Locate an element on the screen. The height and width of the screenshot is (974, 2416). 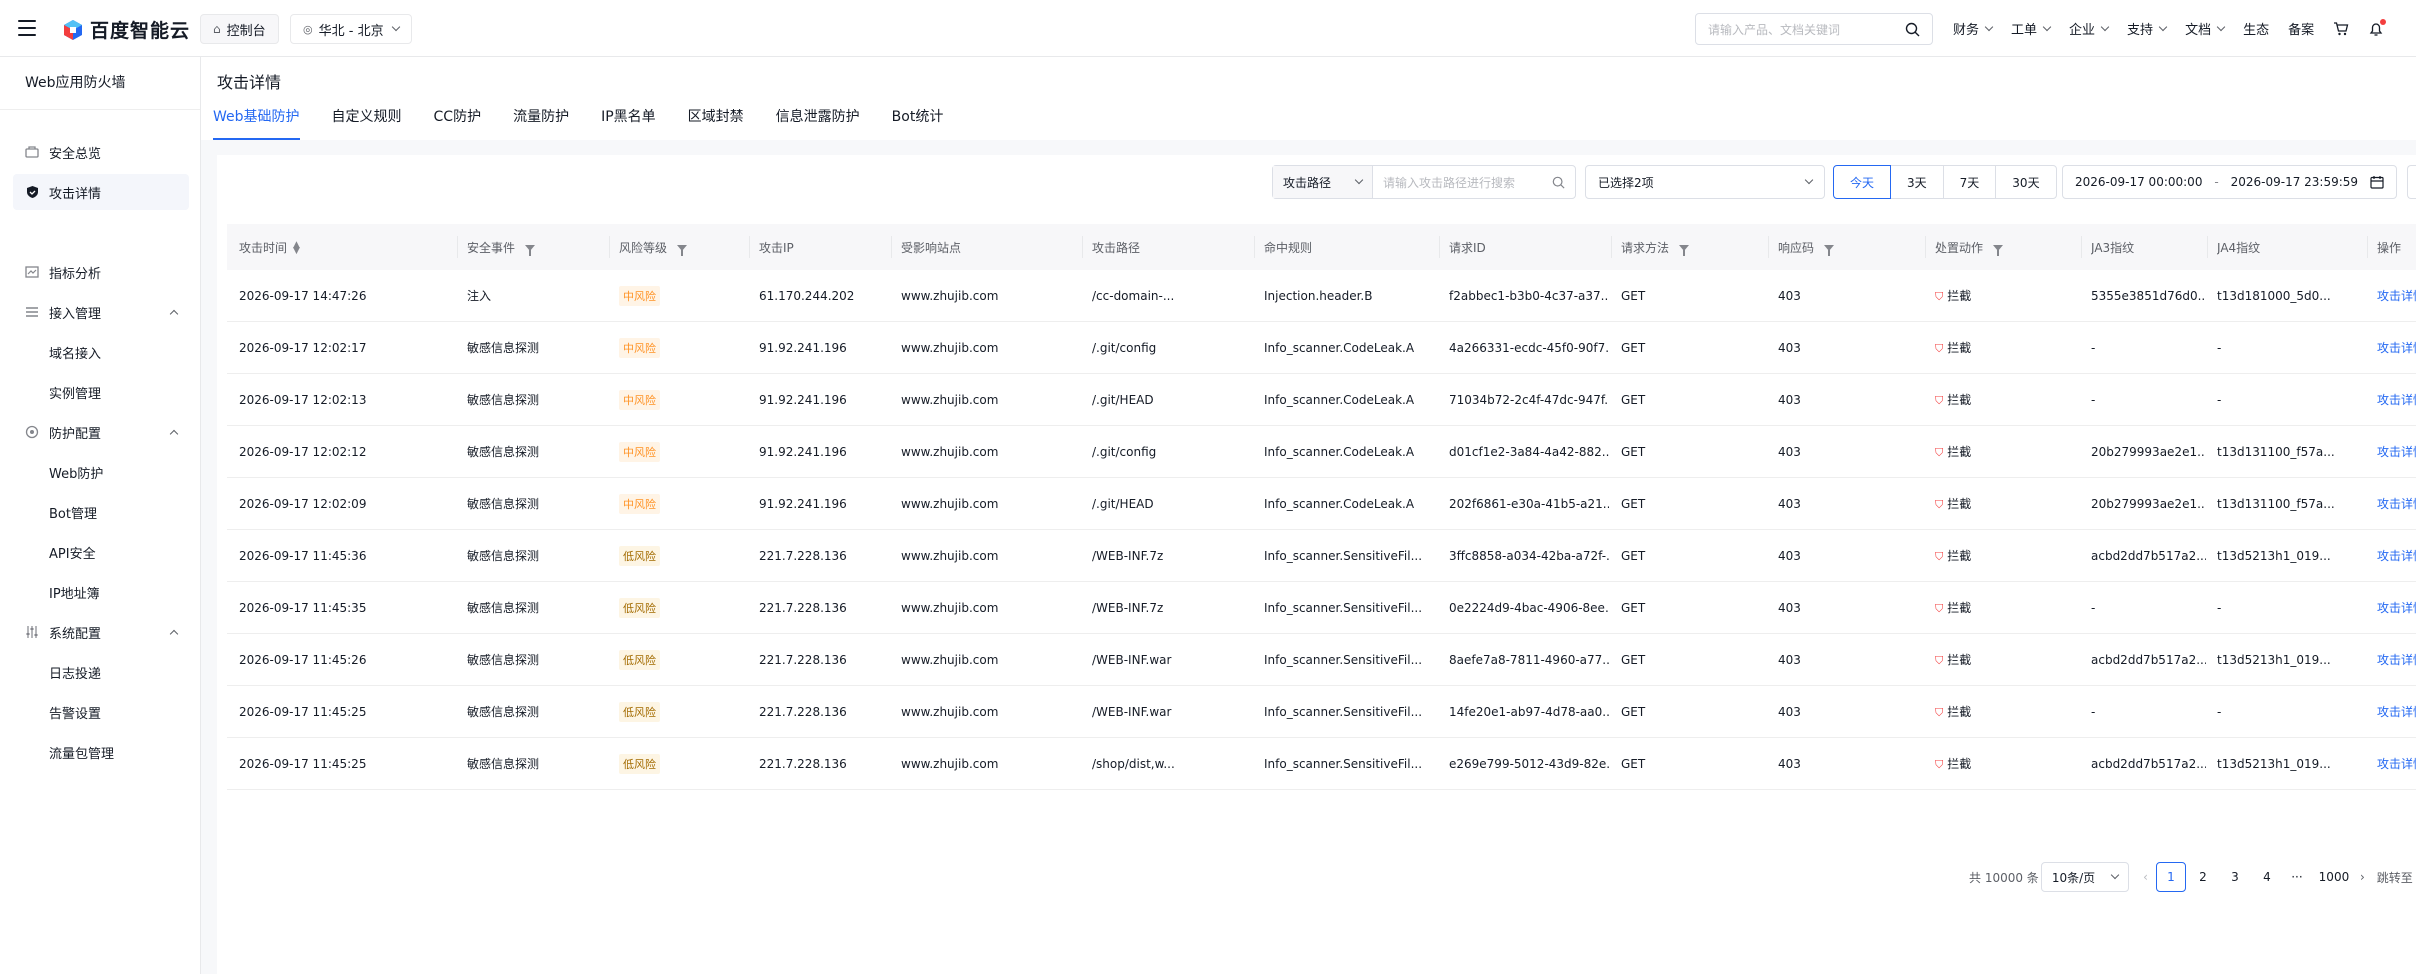
console-button: ⌂ 控制台 is located at coordinates (239, 29).